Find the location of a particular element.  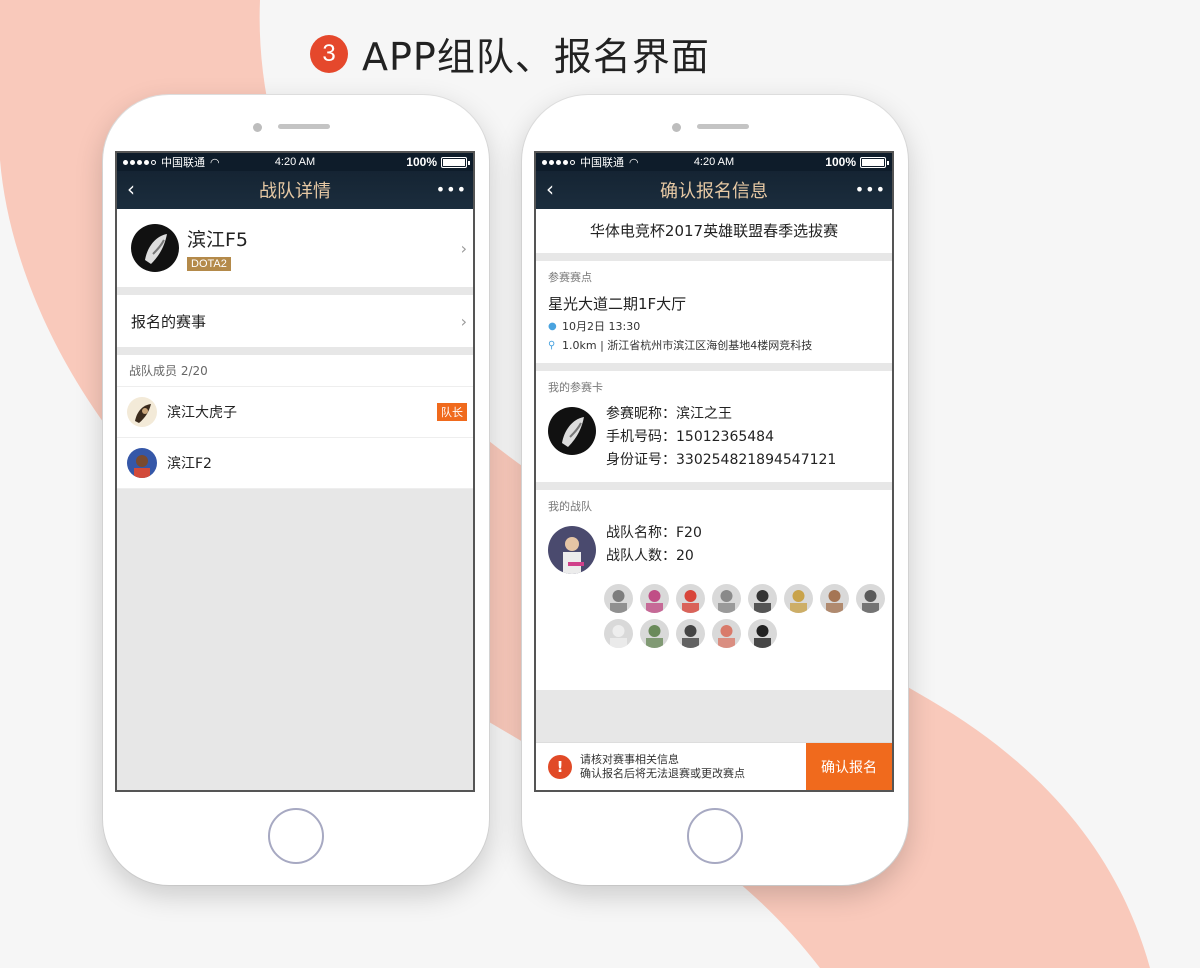

registered-events-row: 报名的赛事 › is located at coordinates (295, 321).